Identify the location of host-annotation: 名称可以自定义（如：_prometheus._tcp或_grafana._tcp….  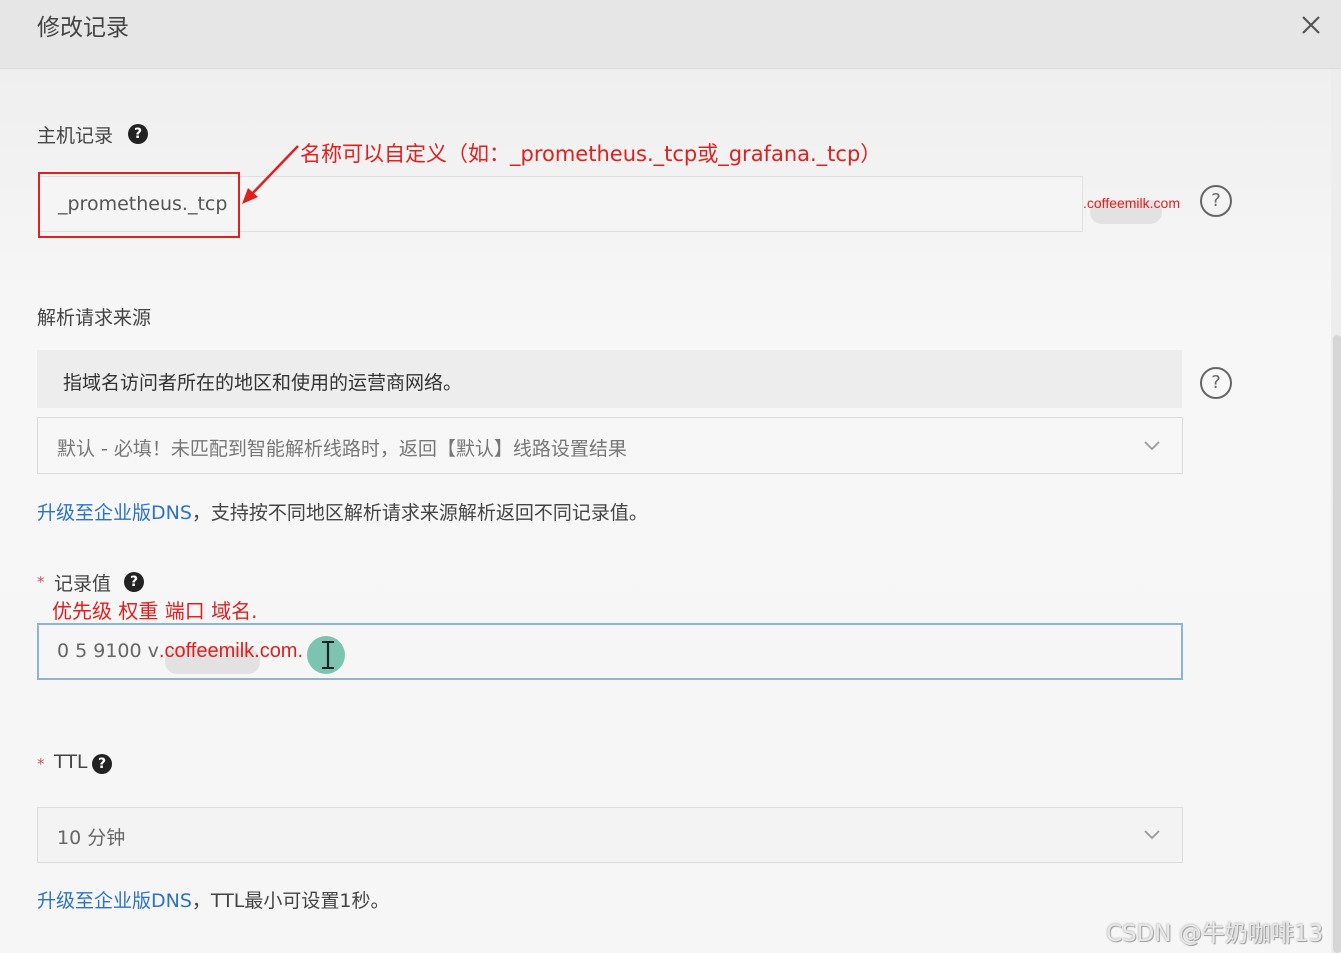
(591, 154).